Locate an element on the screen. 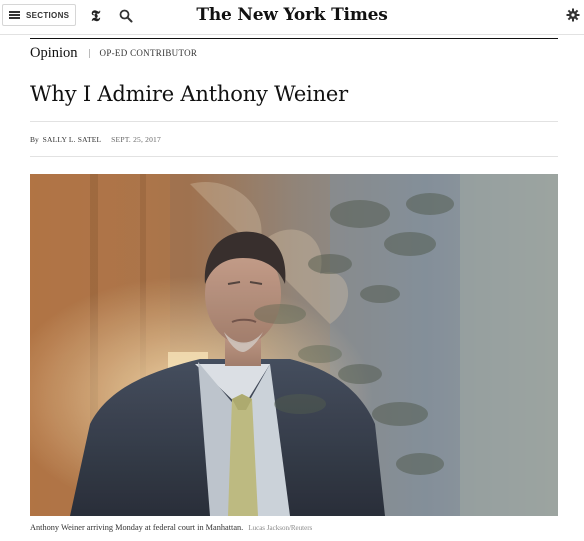 Image resolution: width=584 pixels, height=541 pixels. publish-date: SEPT. 25, 2017 is located at coordinates (136, 139).